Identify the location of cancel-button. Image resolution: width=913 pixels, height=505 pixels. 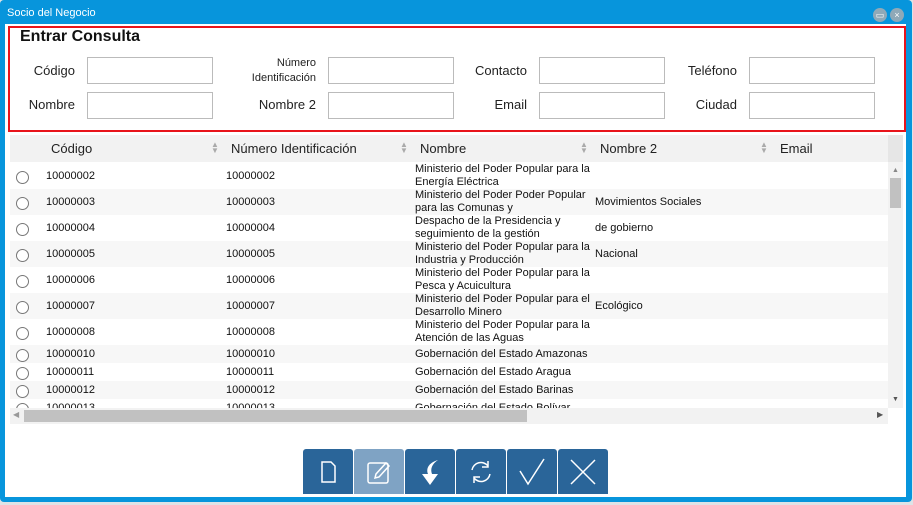
(583, 471).